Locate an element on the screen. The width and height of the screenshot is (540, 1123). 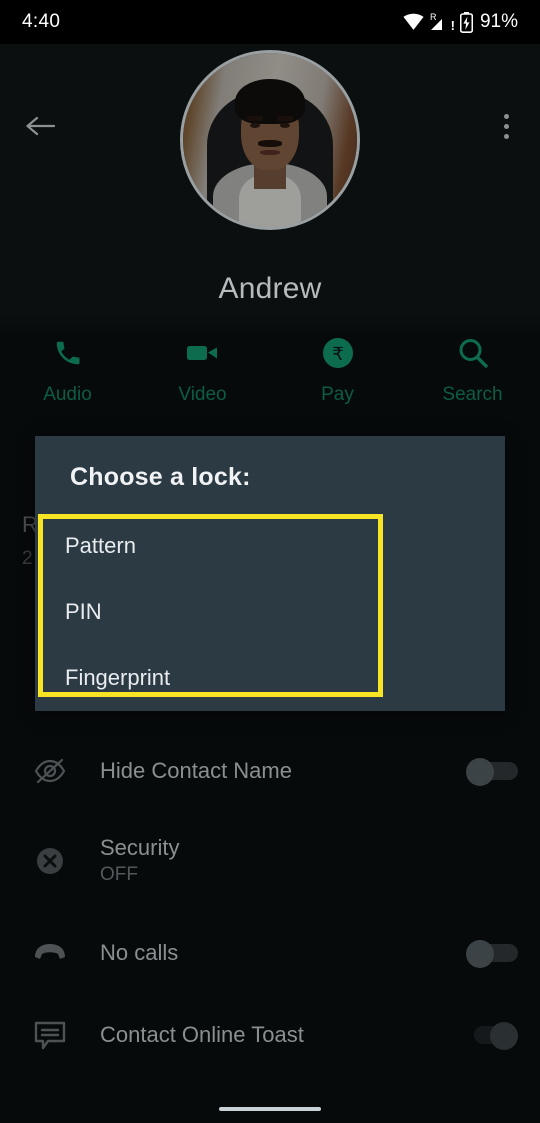
action-audio: Audio is located at coordinates (67, 386).